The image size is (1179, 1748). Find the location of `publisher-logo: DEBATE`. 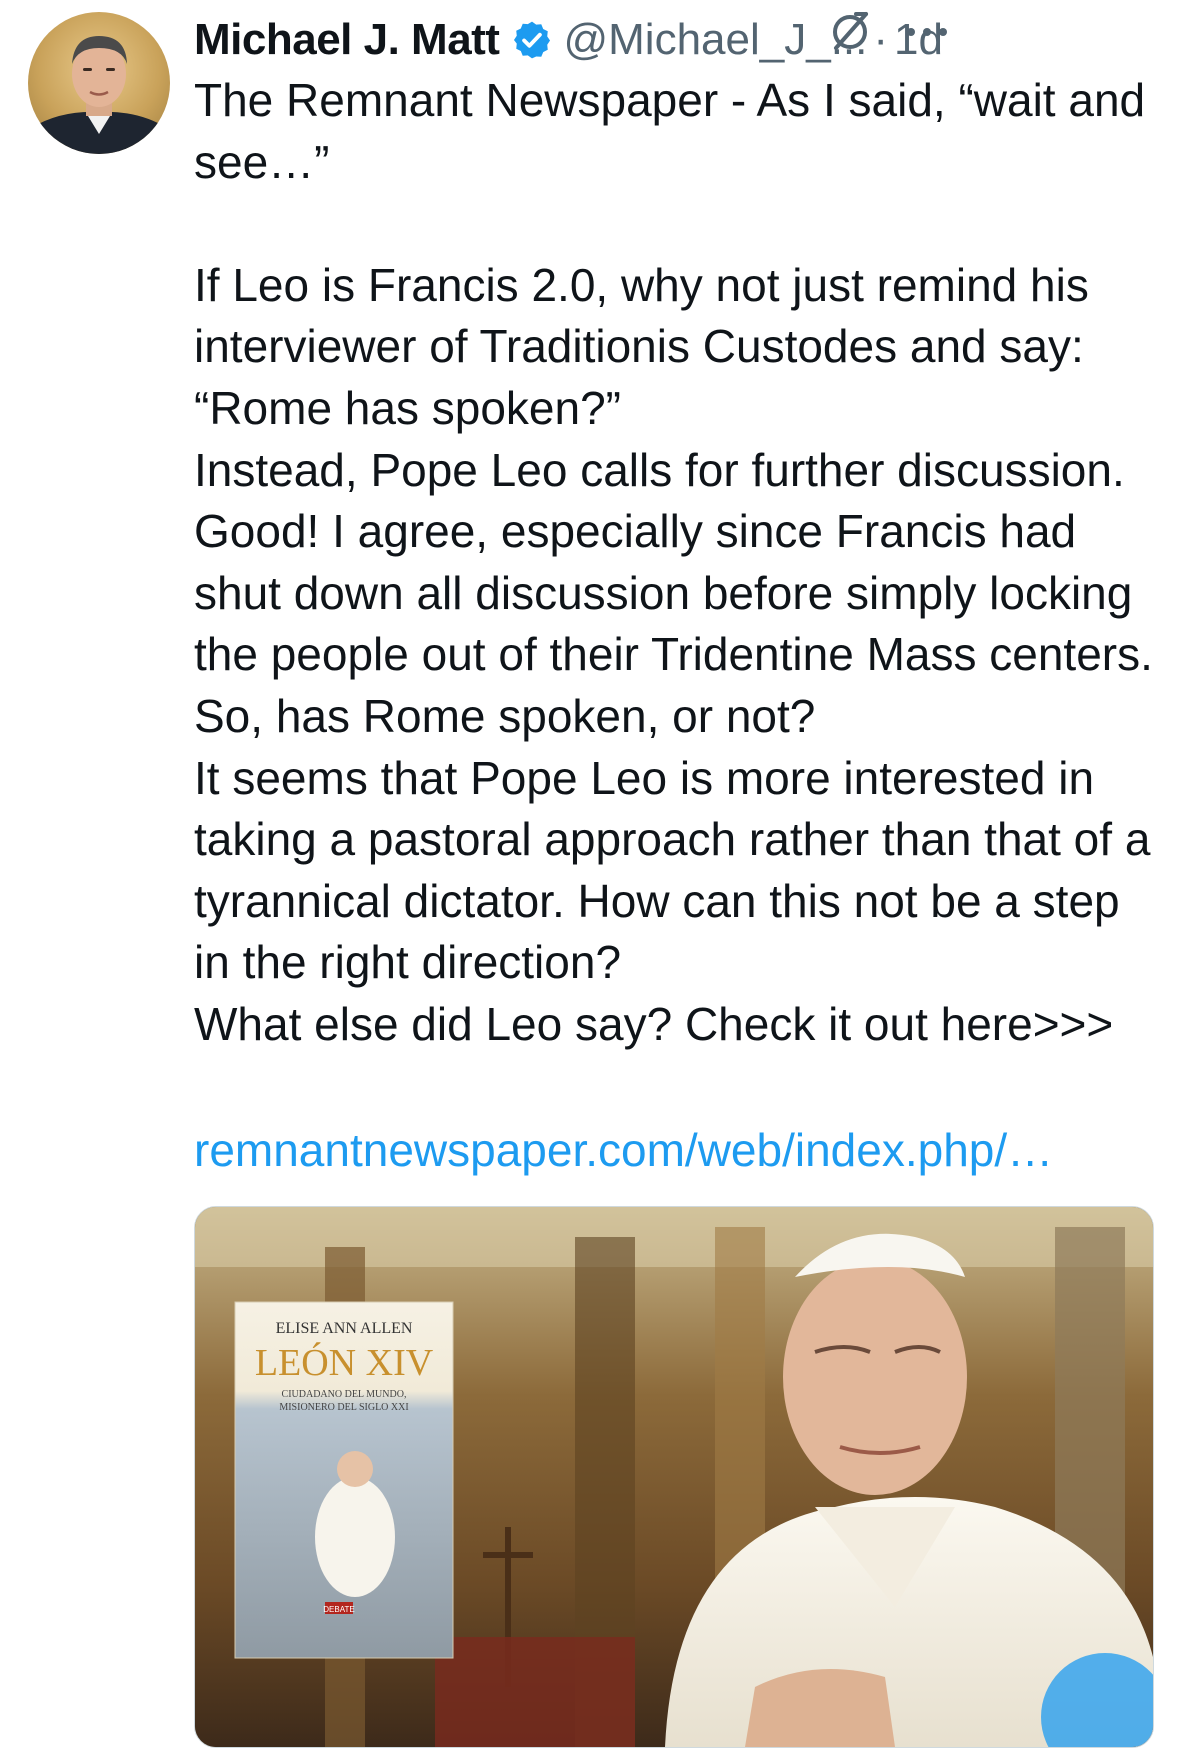

publisher-logo: DEBATE is located at coordinates (338, 1609).